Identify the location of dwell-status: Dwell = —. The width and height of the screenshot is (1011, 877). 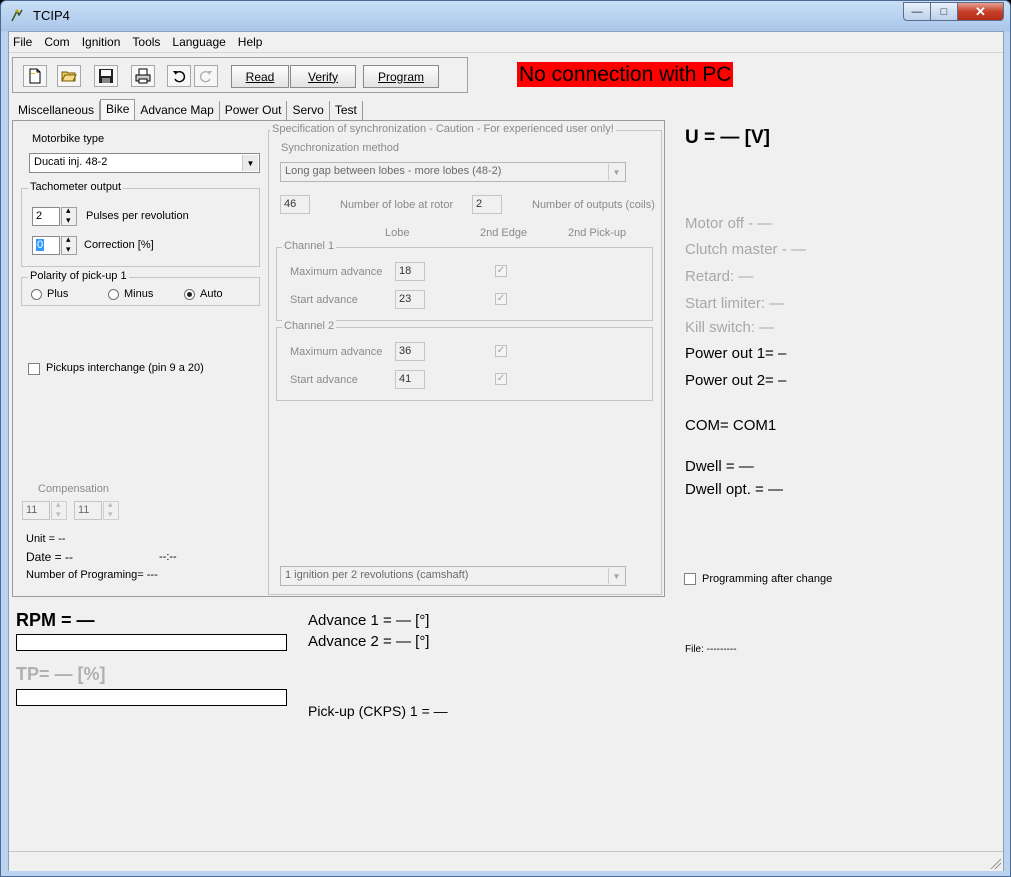
(719, 466).